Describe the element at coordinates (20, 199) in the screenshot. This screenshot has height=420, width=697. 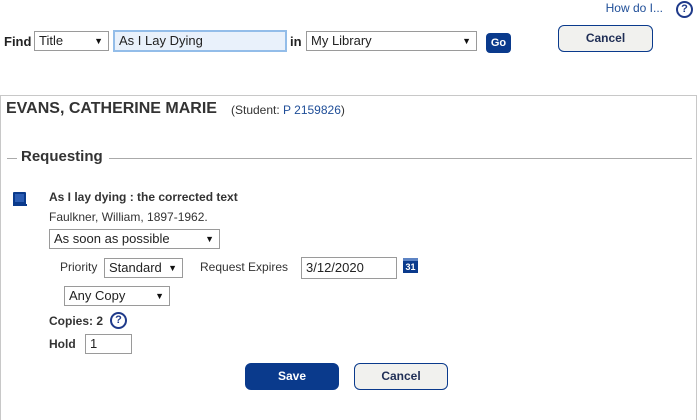
I see `book-icon` at that location.